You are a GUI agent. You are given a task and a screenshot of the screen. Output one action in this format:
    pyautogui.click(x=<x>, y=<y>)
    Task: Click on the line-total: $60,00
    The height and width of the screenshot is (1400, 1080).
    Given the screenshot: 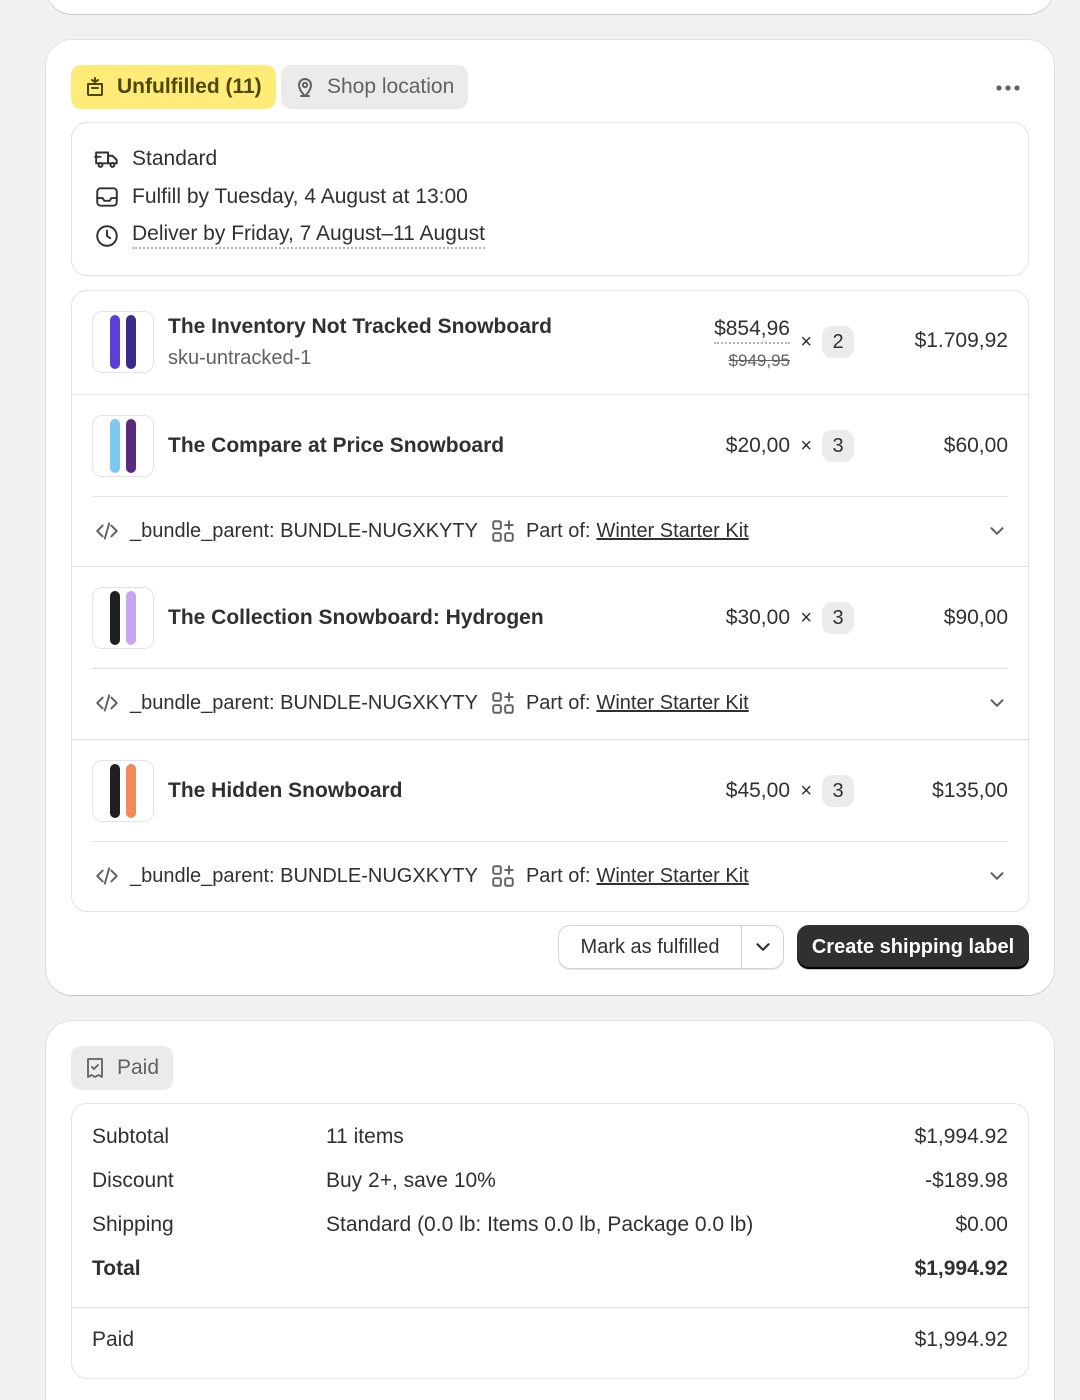 What is the action you would take?
    pyautogui.click(x=975, y=445)
    